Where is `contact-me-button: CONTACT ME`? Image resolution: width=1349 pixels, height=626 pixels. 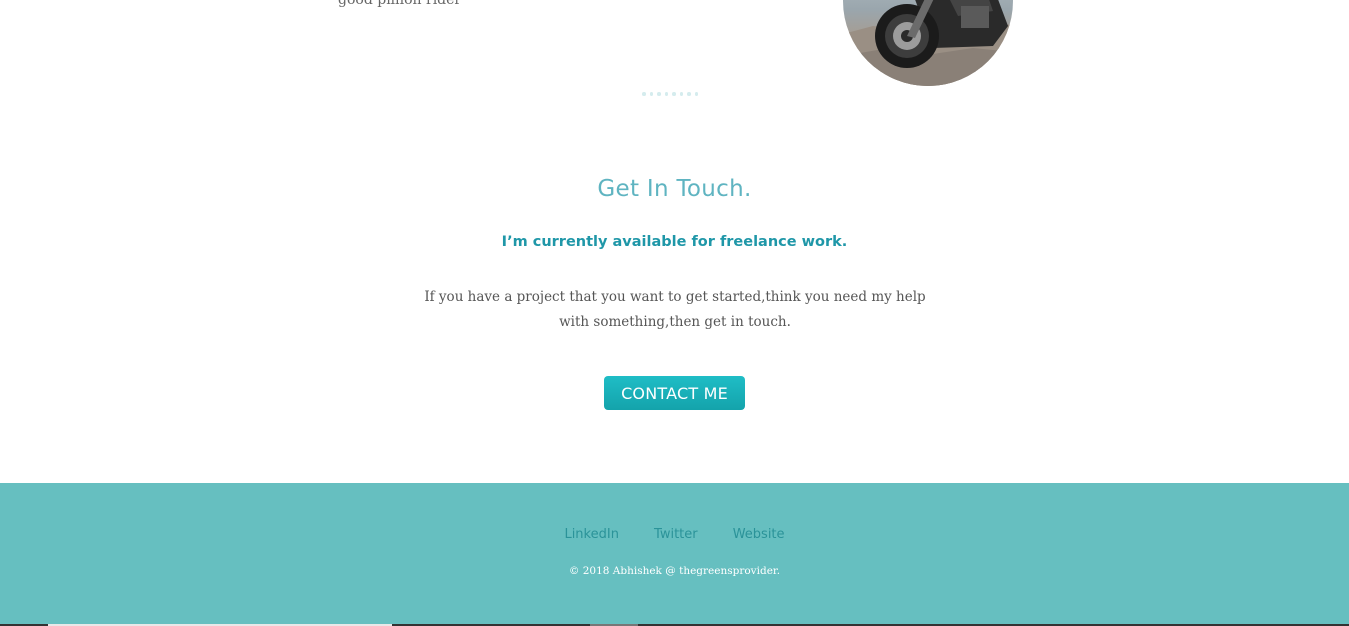
contact-me-button: CONTACT ME is located at coordinates (674, 393).